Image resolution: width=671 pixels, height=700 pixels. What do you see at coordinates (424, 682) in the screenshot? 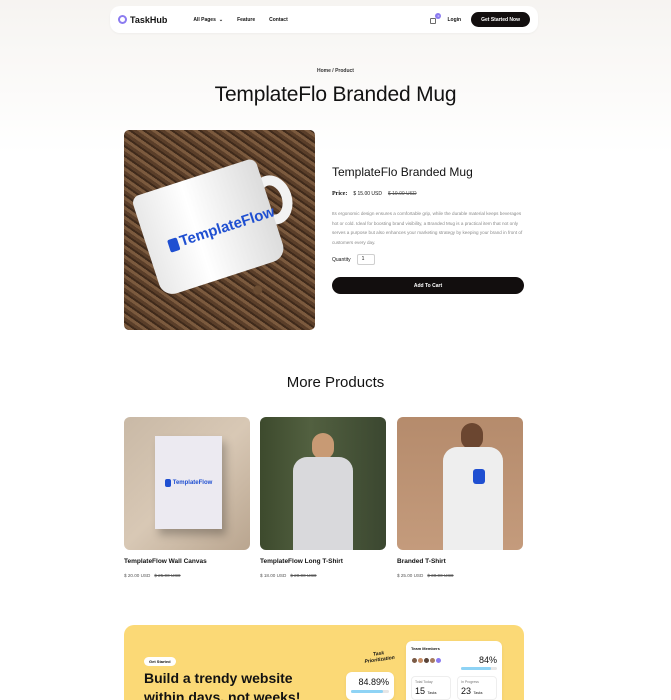
I see `total-today-label: Total Today` at bounding box center [424, 682].